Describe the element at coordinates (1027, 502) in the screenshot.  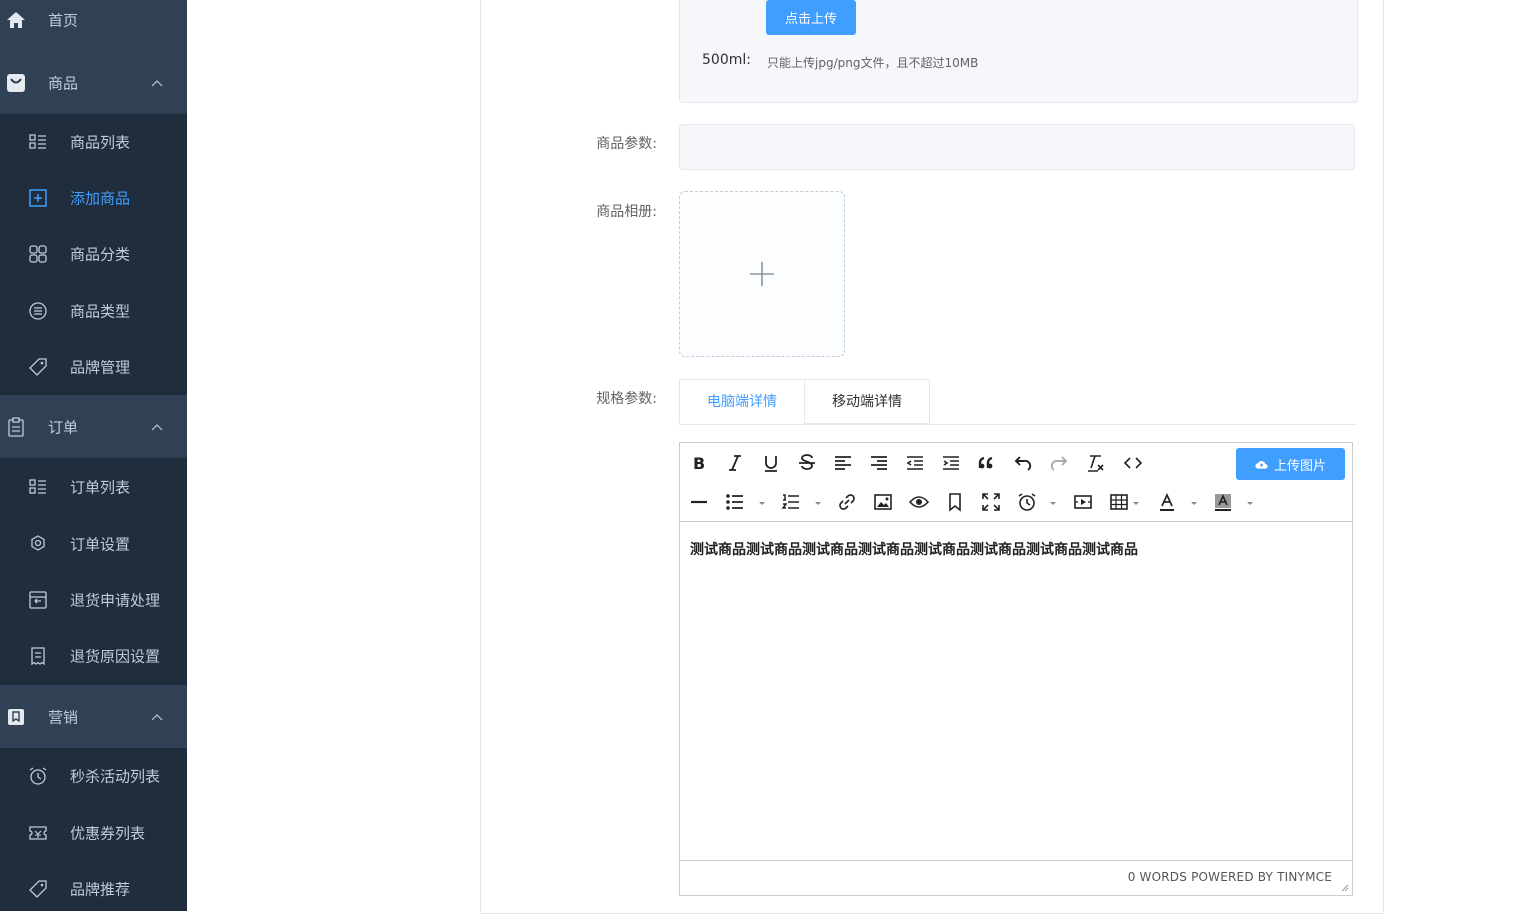
I see `insert-datetime-icon` at that location.